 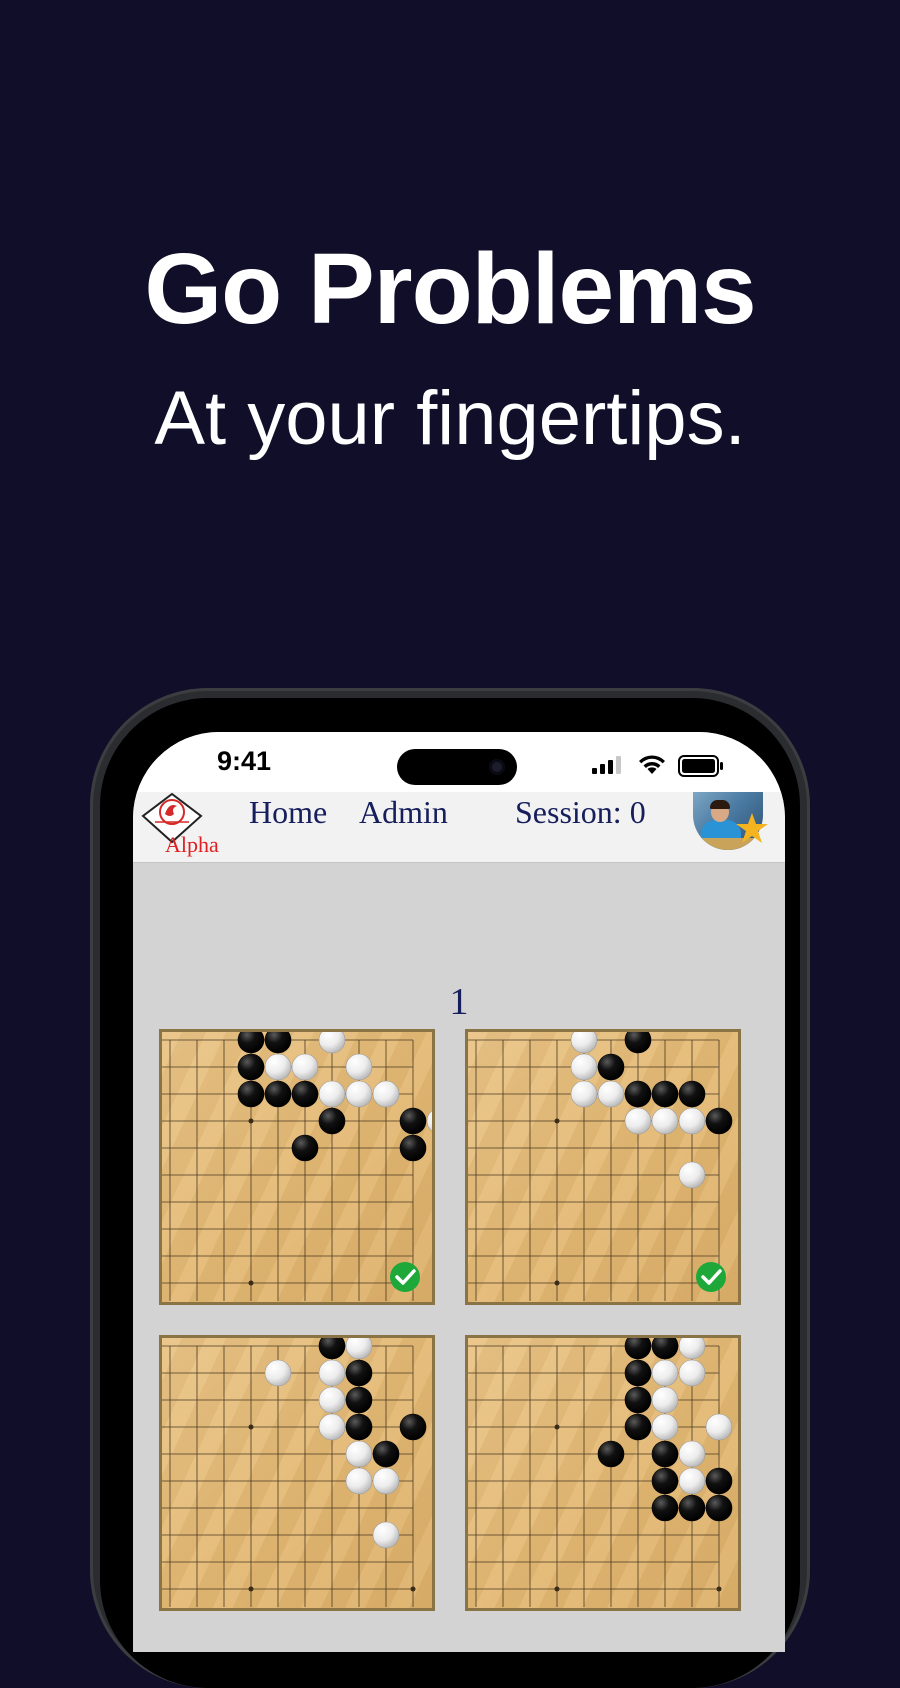 What do you see at coordinates (497, 767) in the screenshot?
I see `camera-icon` at bounding box center [497, 767].